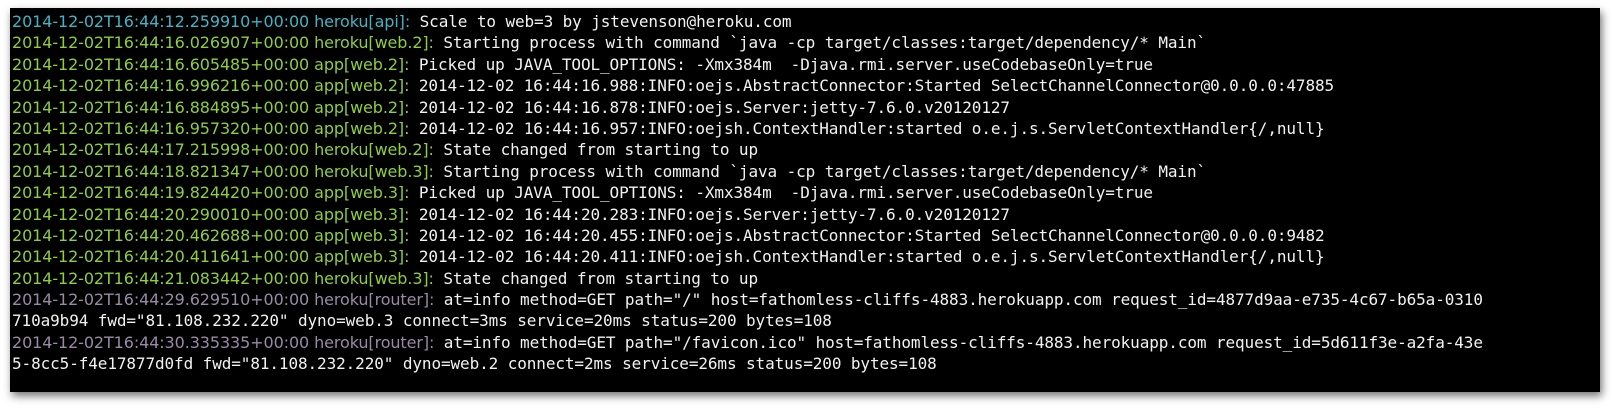 Image resolution: width=1612 pixels, height=409 pixels. What do you see at coordinates (161, 193) in the screenshot?
I see `log-timestamp: 2014-12-02T16:44:19.824420+00:00` at bounding box center [161, 193].